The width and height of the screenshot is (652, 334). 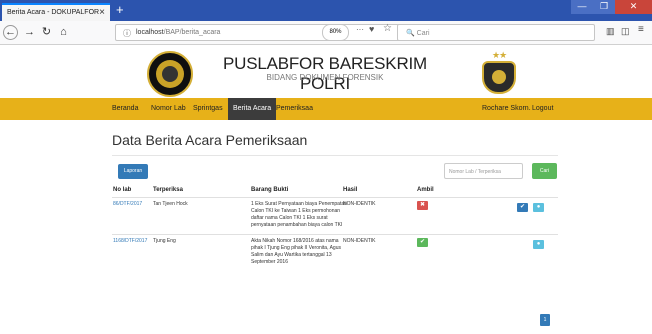 What do you see at coordinates (168, 109) in the screenshot?
I see `nav-nomor-lab: Nomor Lab` at bounding box center [168, 109].